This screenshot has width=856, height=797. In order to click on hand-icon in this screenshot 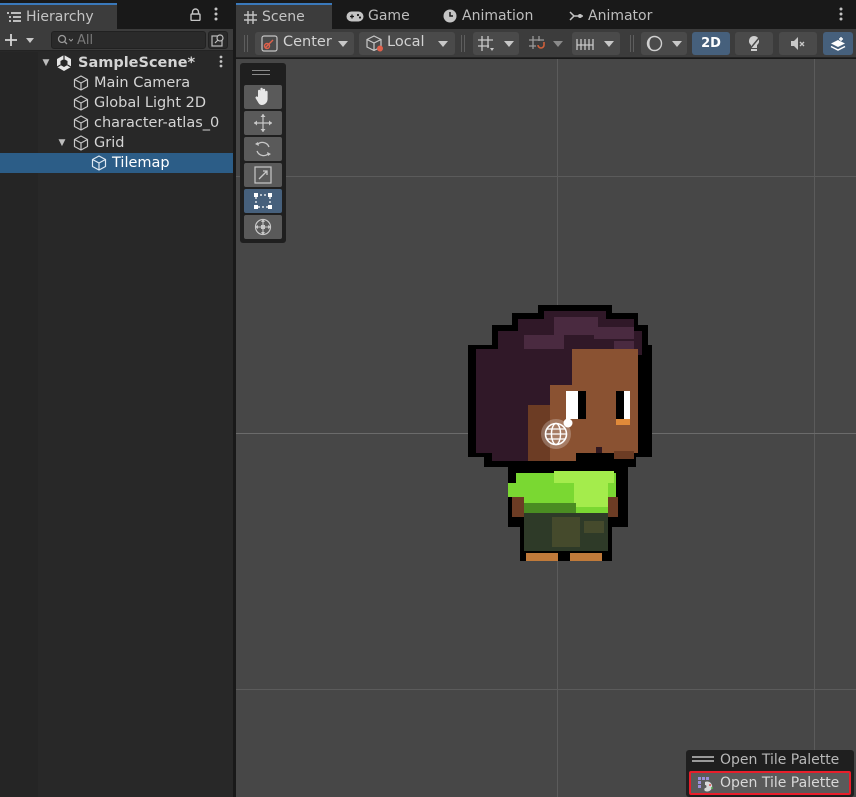, I will do `click(263, 97)`.